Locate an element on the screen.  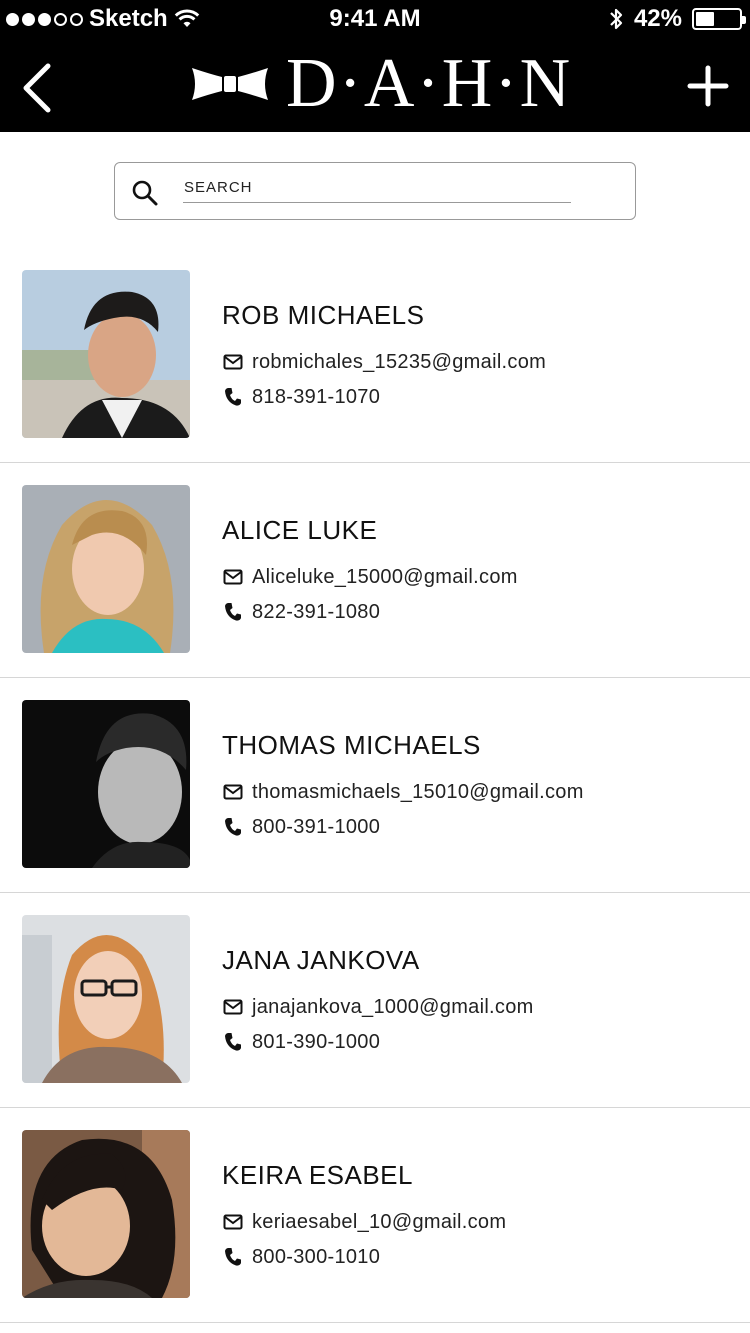
battery-icon is located at coordinates (719, 19).